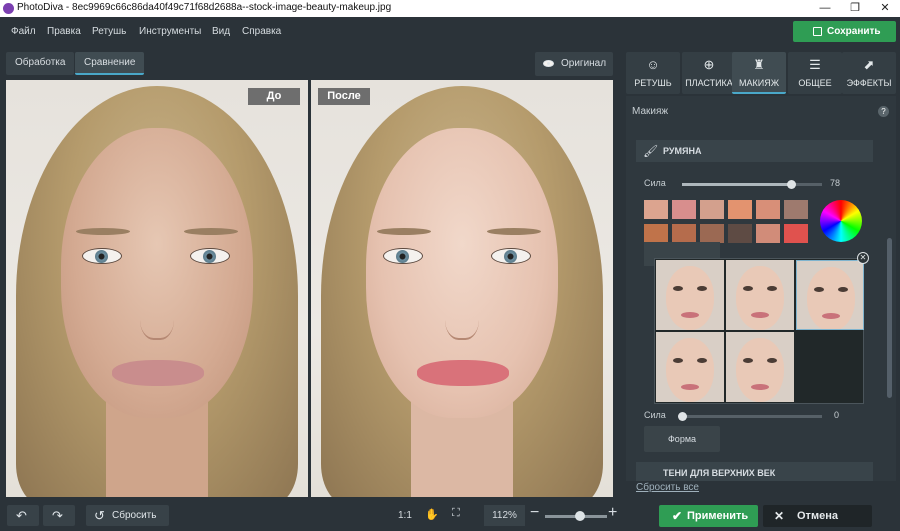 Image resolution: width=900 pixels, height=531 pixels. Describe the element at coordinates (817, 31) in the screenshot. I see `save-icon` at that location.